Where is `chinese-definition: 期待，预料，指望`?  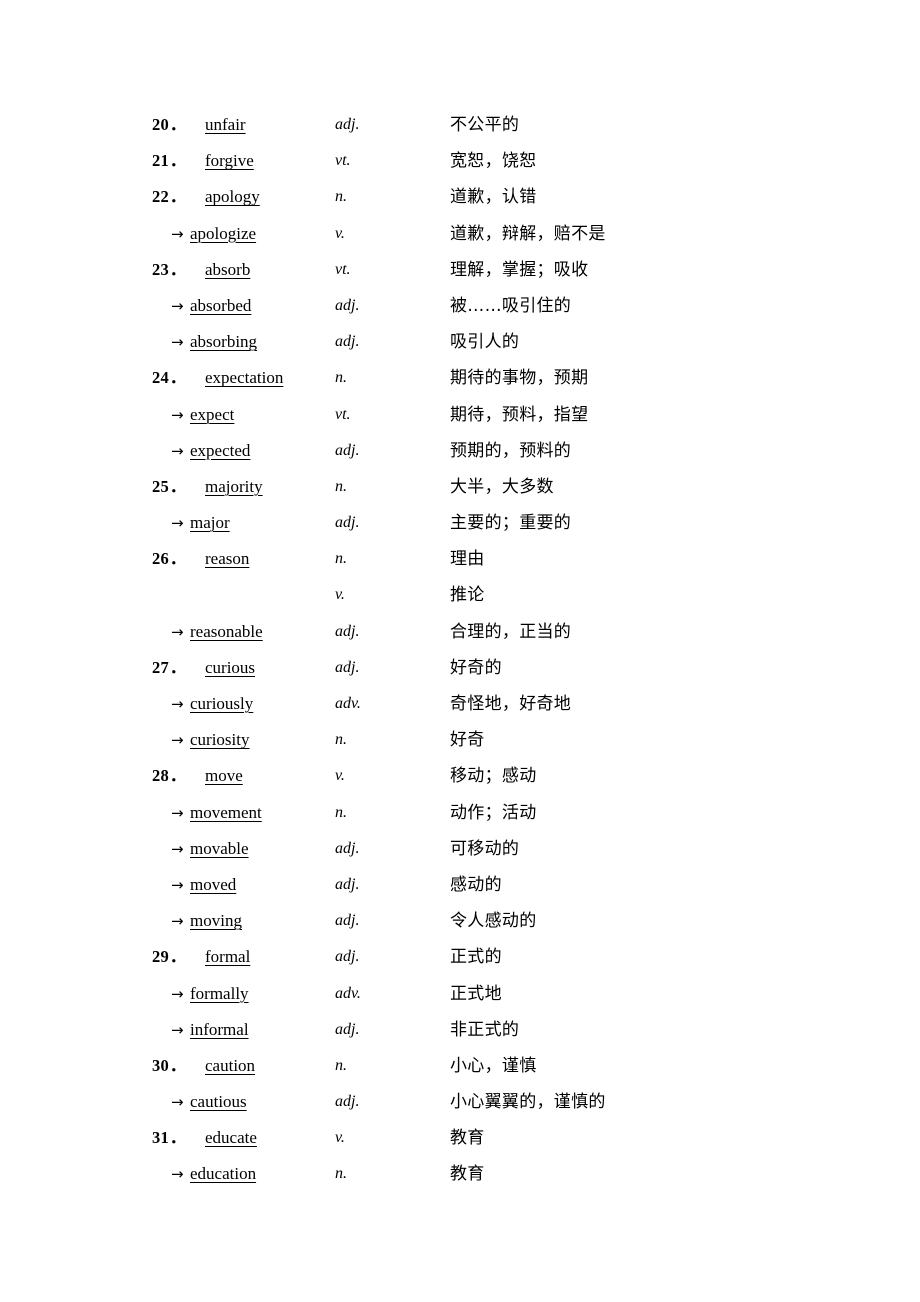
chinese-definition: 期待，预料，指望 is located at coordinates (519, 414).